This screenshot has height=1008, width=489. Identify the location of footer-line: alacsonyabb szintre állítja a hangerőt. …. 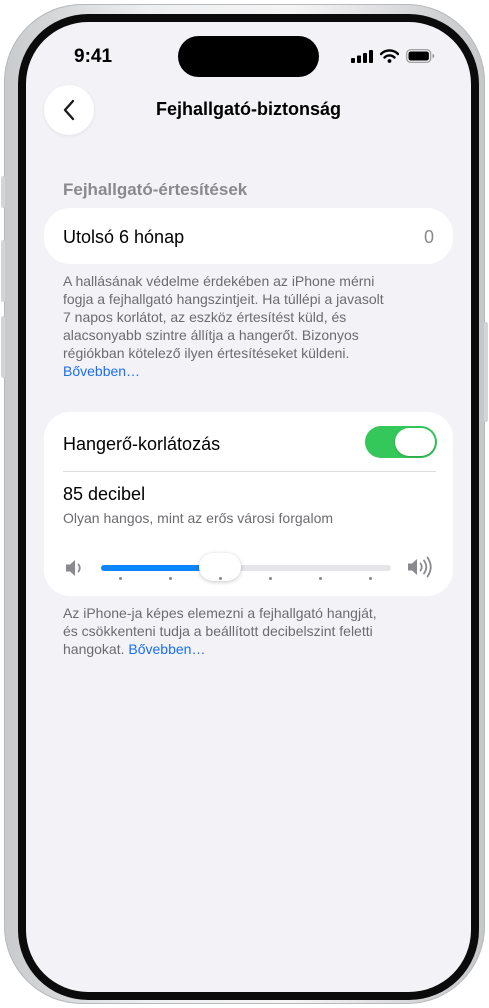
(211, 335).